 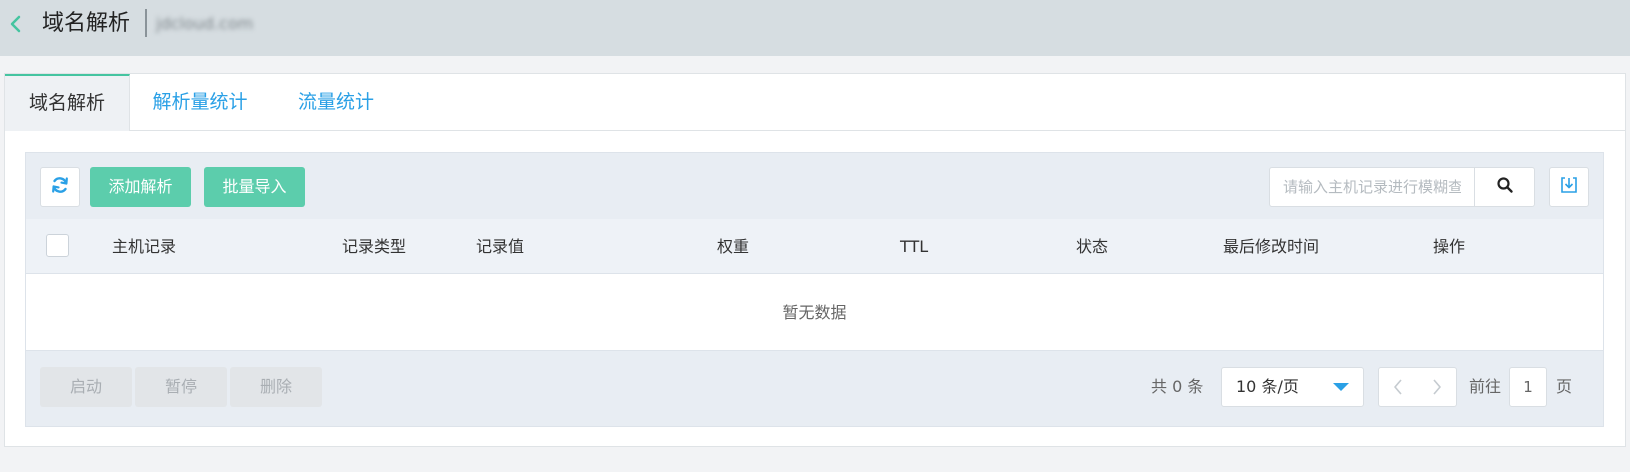 I want to click on next-page-button, so click(x=1437, y=387).